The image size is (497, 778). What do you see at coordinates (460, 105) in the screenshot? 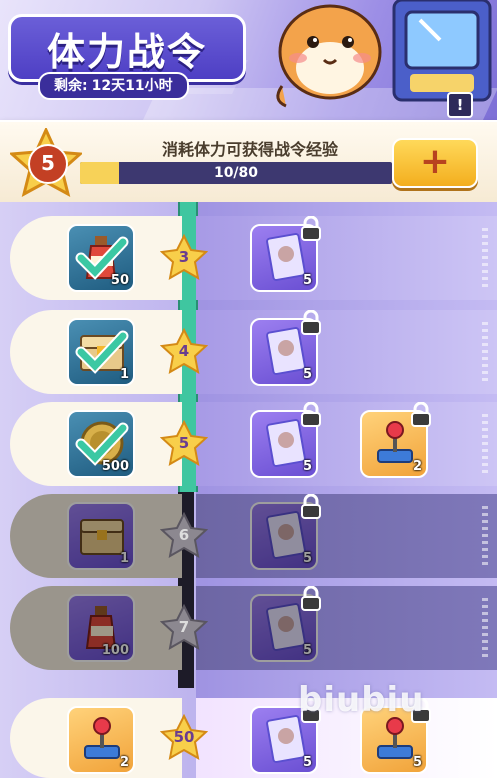
I see `info-button: !` at bounding box center [460, 105].